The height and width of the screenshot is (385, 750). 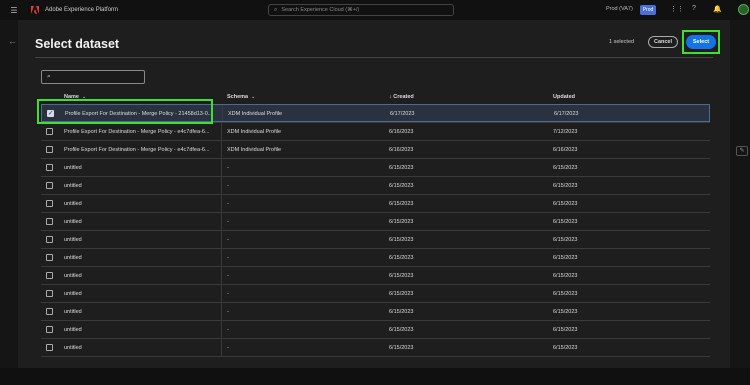 What do you see at coordinates (564, 97) in the screenshot?
I see `column-header-updated: Updated` at bounding box center [564, 97].